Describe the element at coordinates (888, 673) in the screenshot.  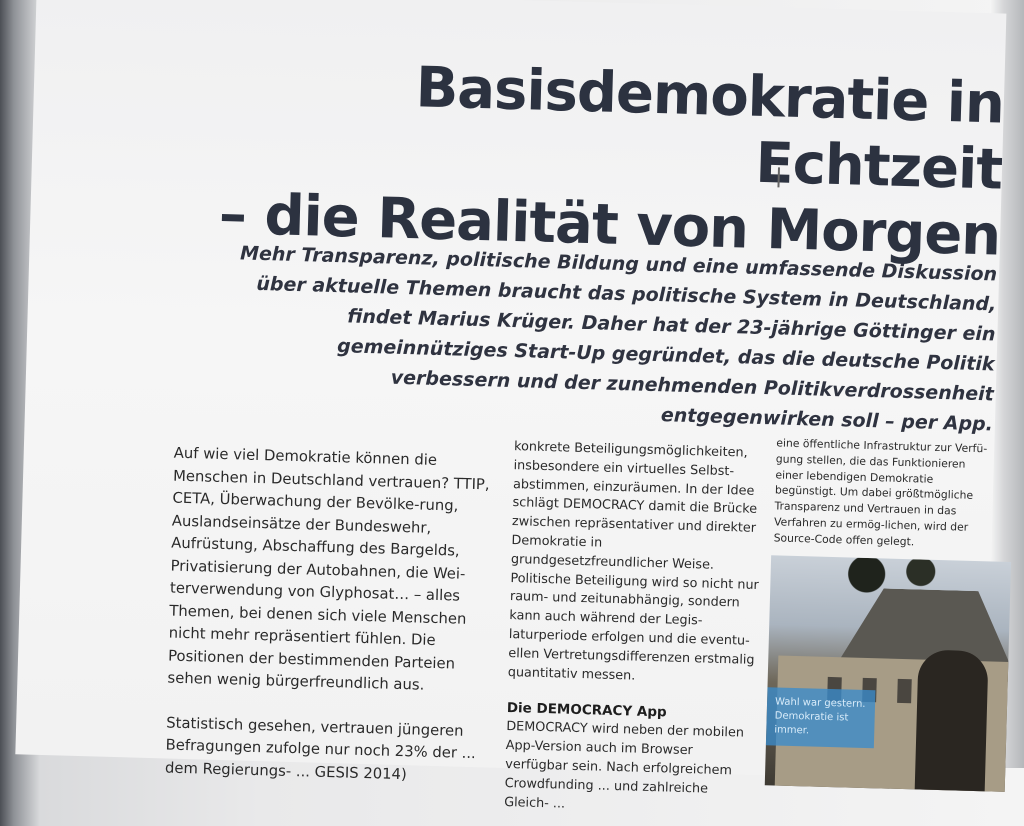
I see `article-photo: Wahl war gestern. Demokratie ist immer.` at that location.